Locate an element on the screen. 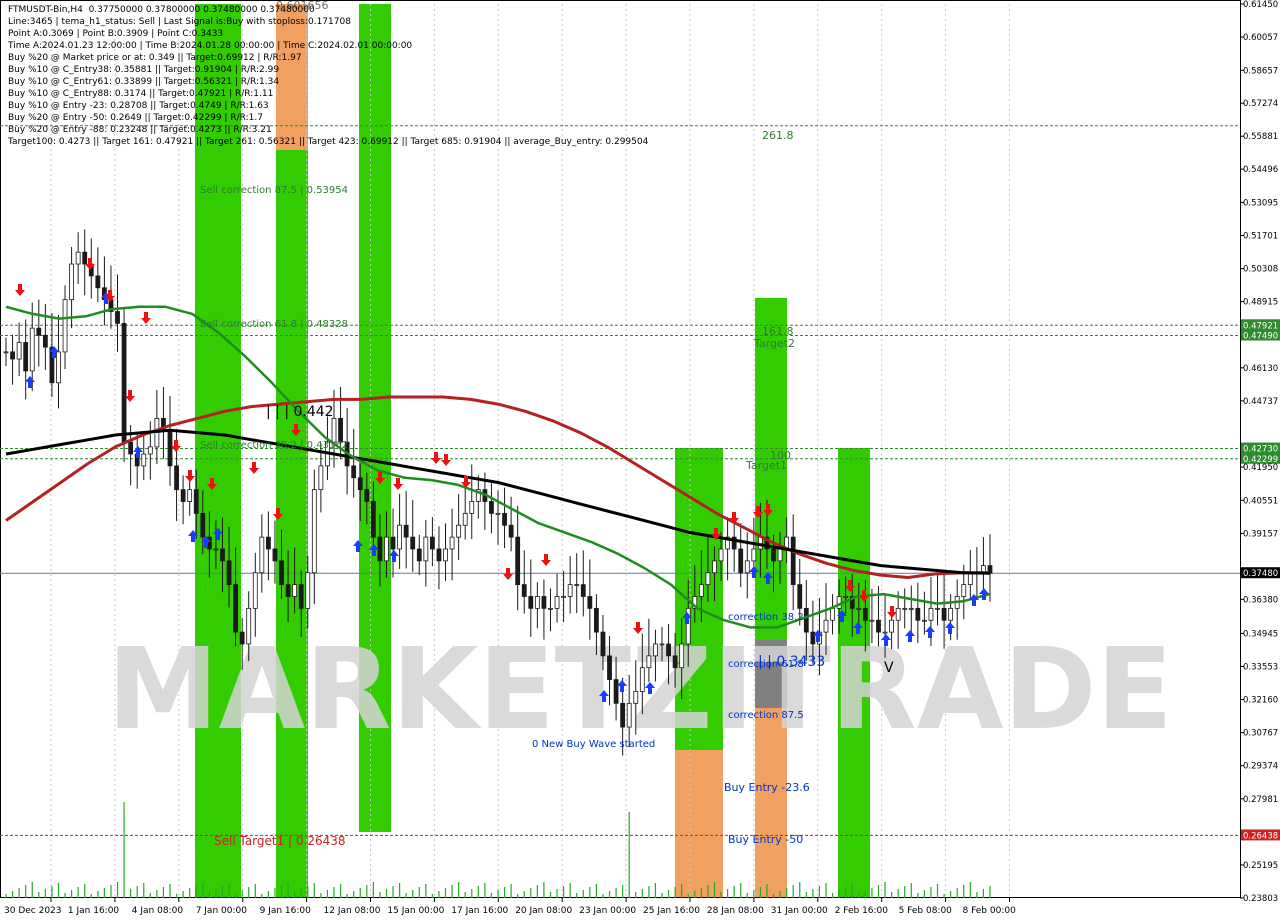  x-tick-label: 5 Feb 08:00 is located at coordinates (926, 911).